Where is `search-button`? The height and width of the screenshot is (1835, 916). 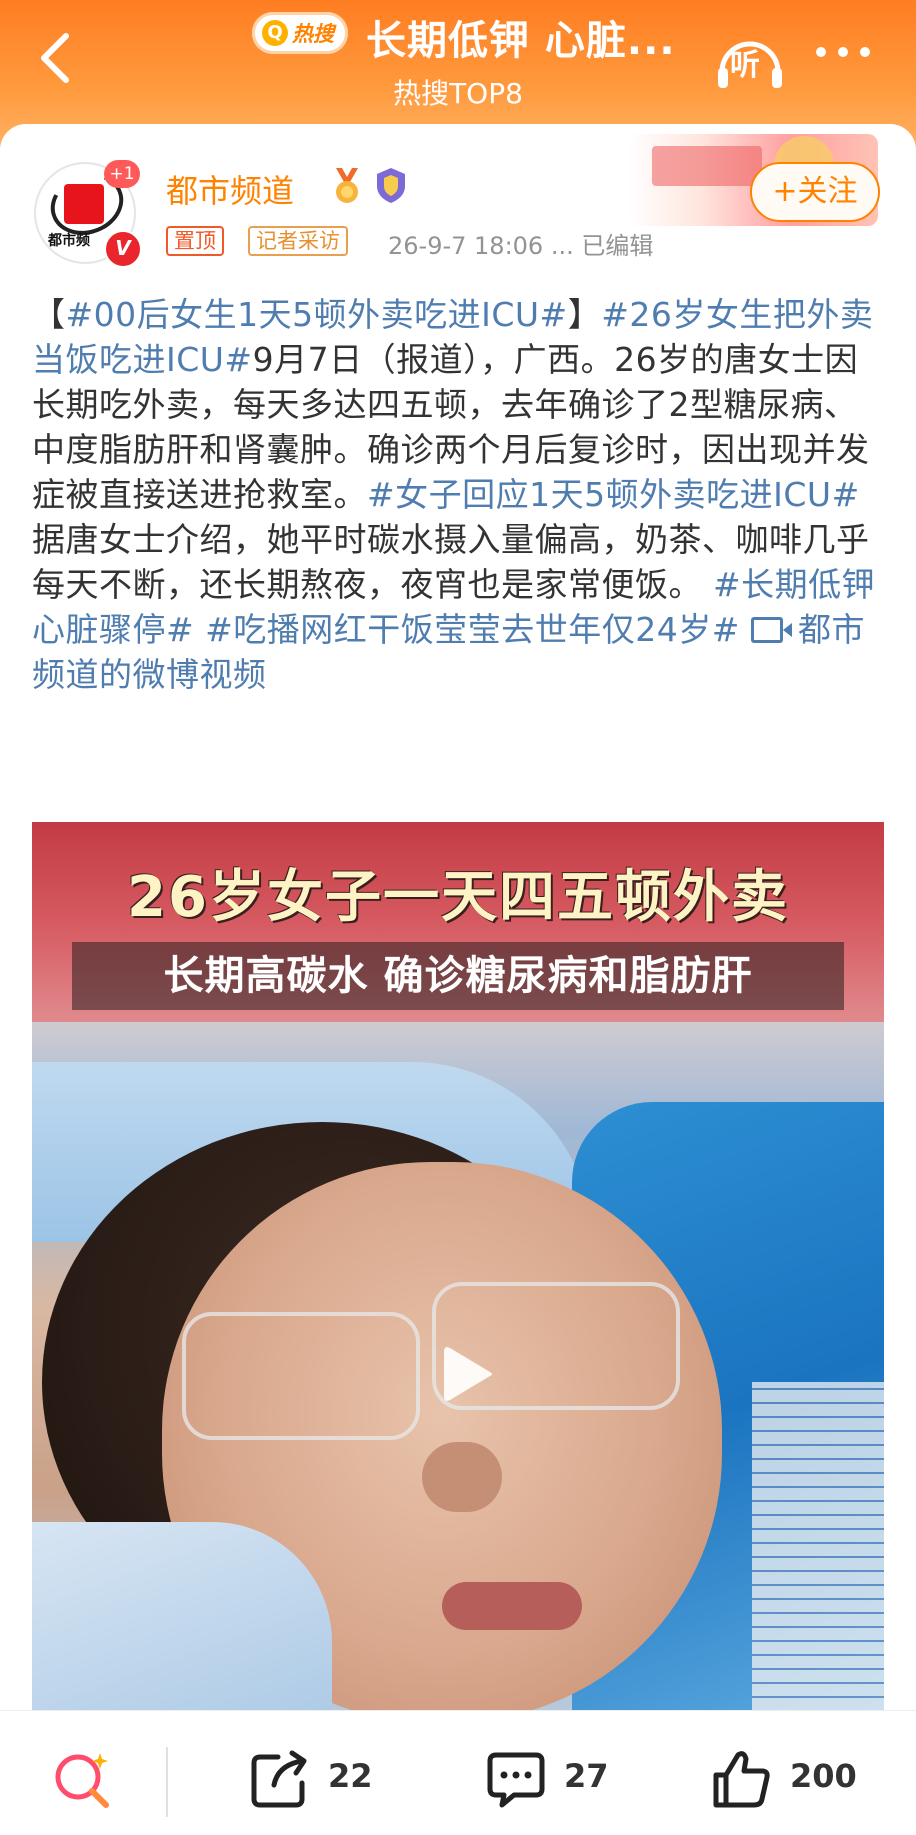 search-button is located at coordinates (82, 1779).